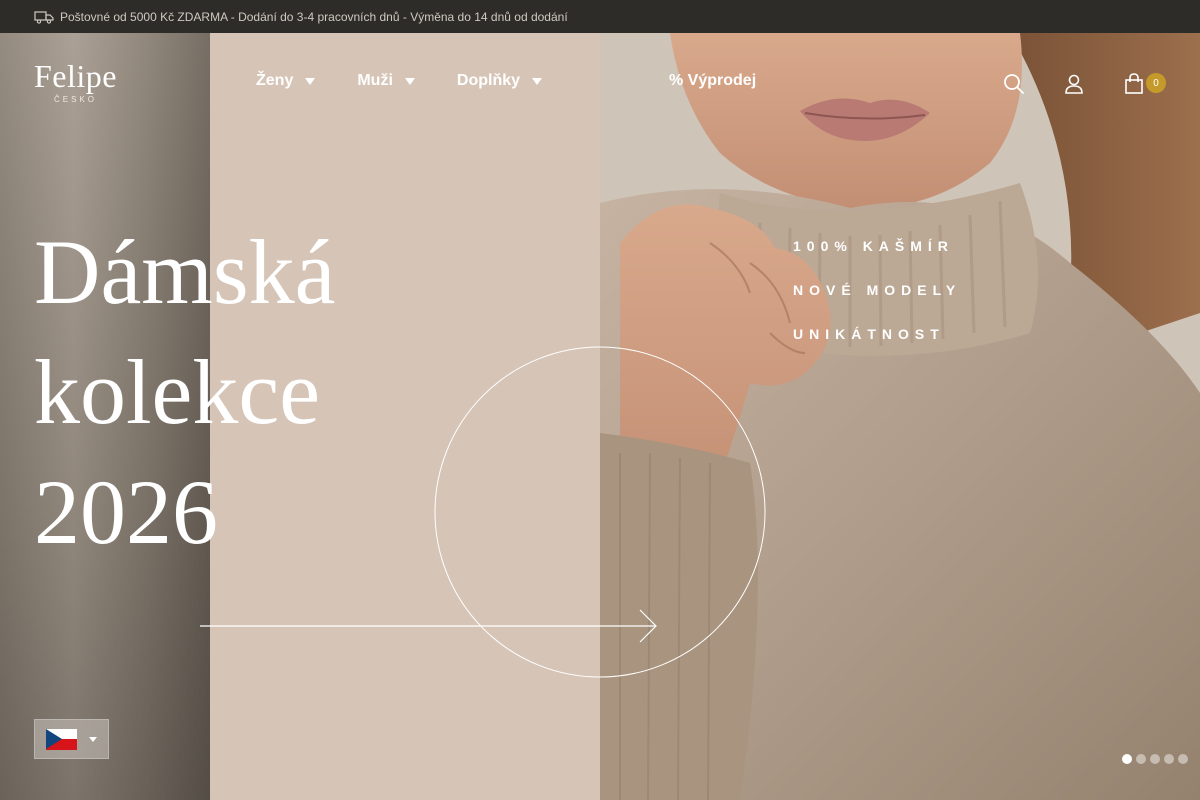  Describe the element at coordinates (869, 334) in the screenshot. I see `feature-item: UNIKÁTNOST` at that location.